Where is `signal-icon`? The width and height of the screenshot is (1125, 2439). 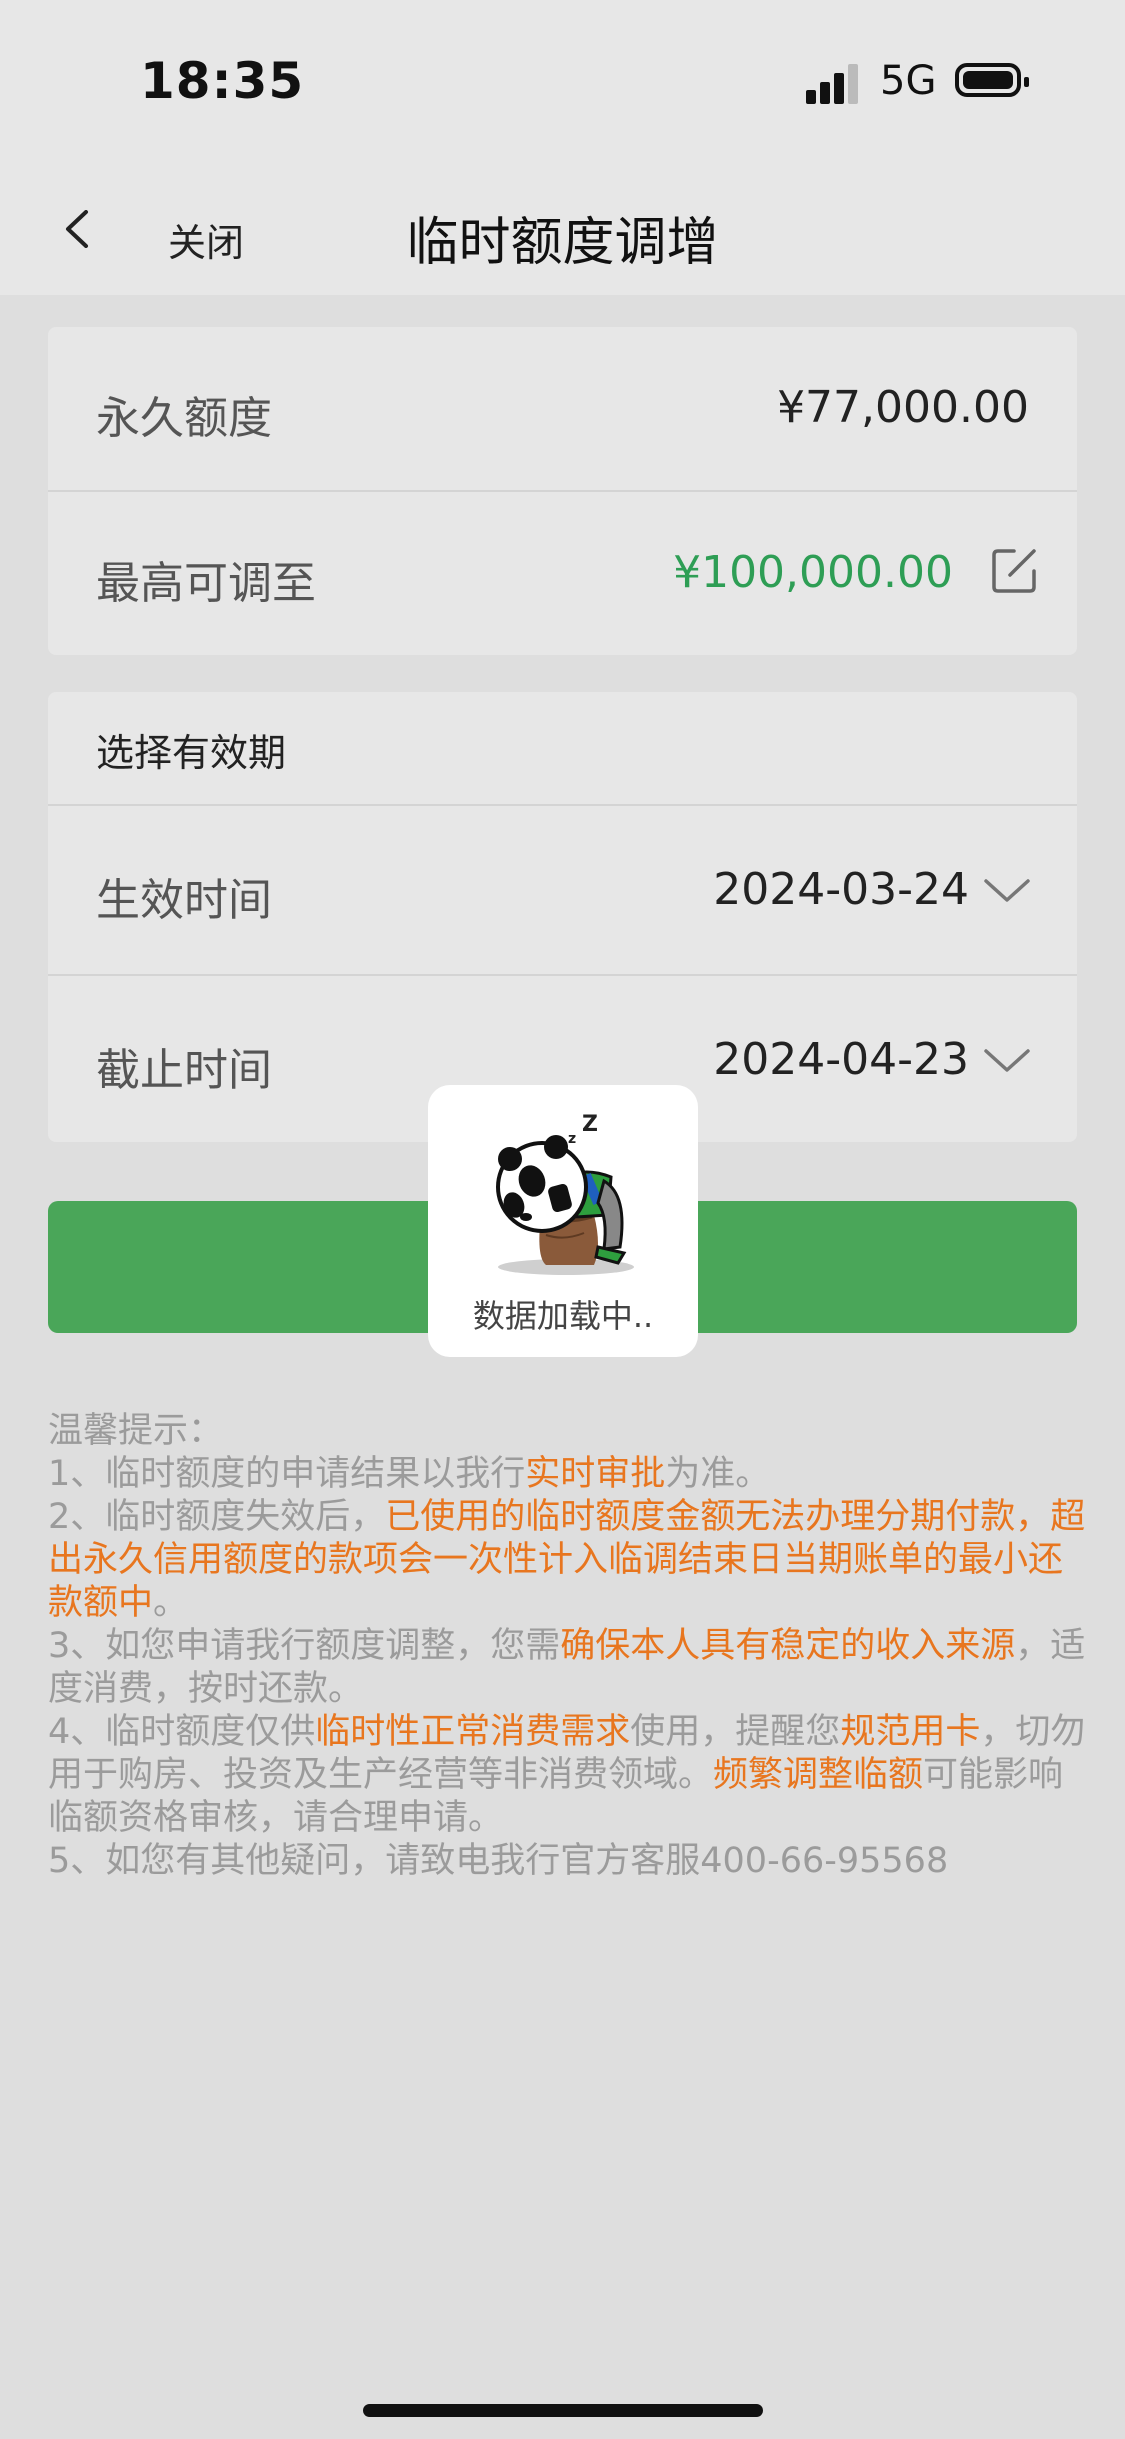 signal-icon is located at coordinates (832, 84).